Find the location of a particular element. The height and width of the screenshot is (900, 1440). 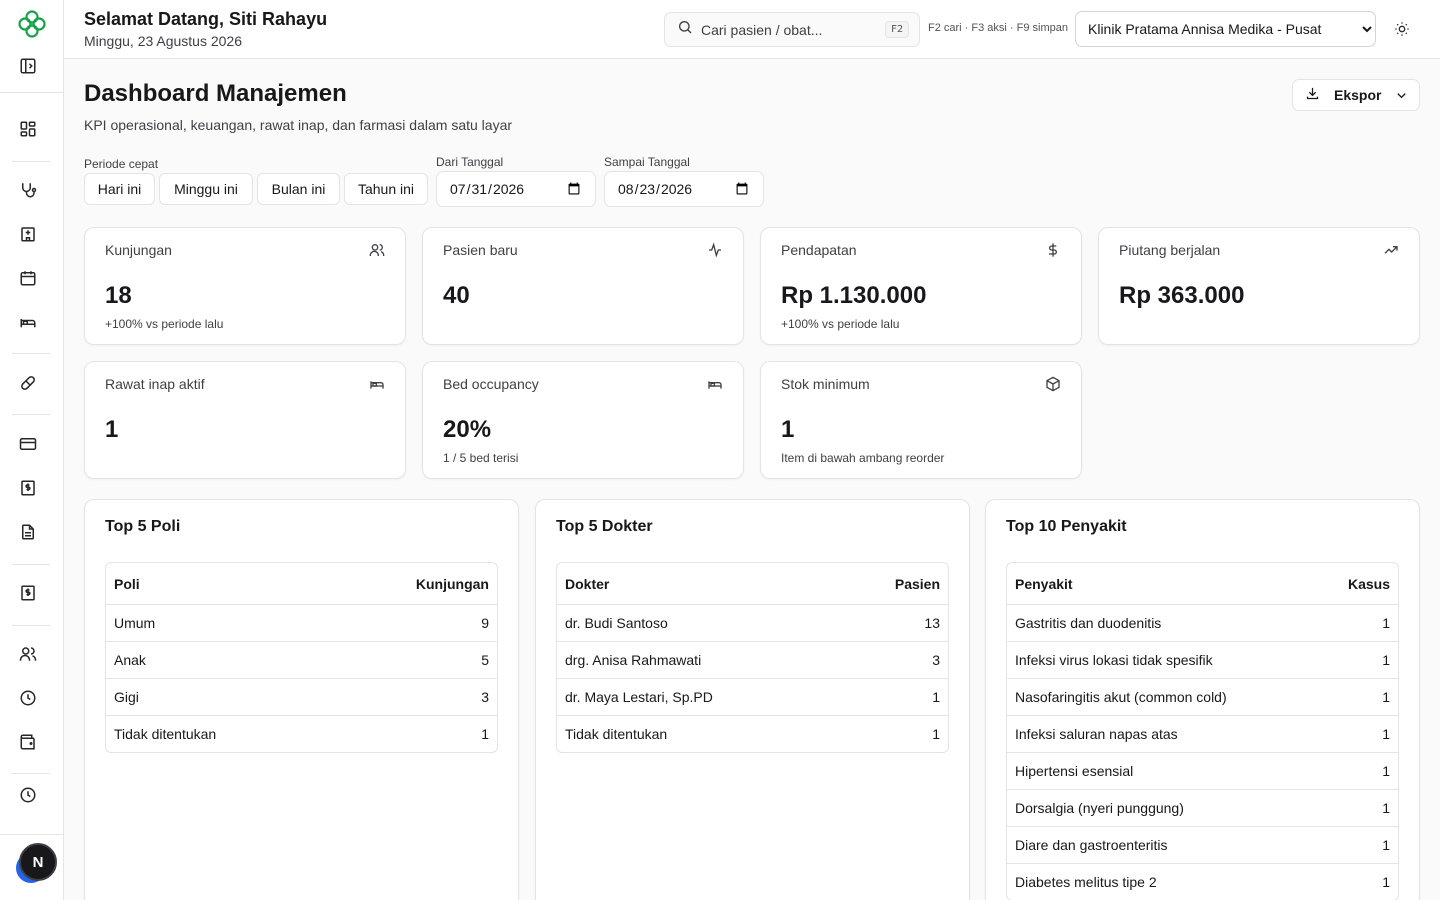

table-row: Umum 9 is located at coordinates (301, 622).